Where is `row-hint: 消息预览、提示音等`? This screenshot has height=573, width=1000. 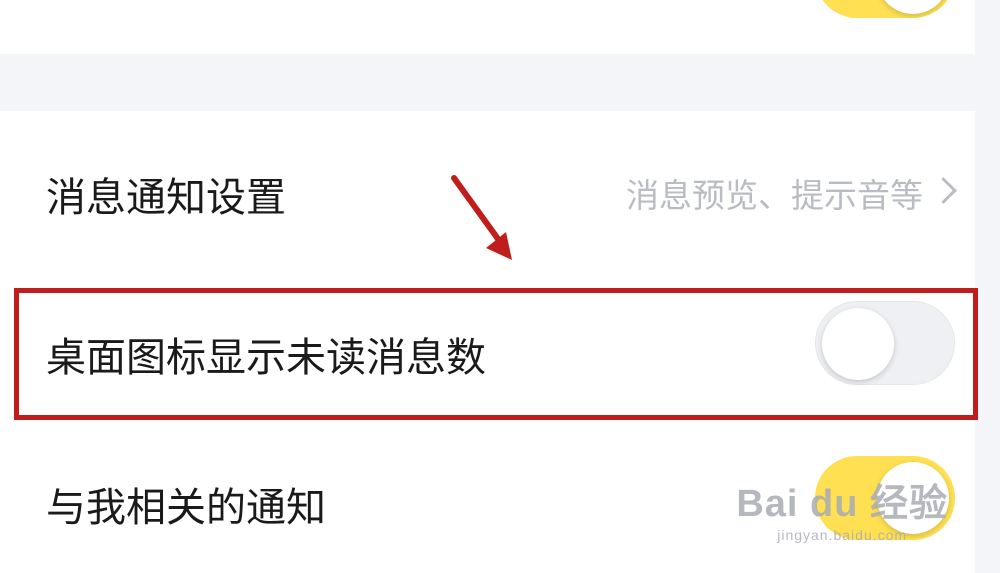
row-hint: 消息预览、提示音等 is located at coordinates (774, 195).